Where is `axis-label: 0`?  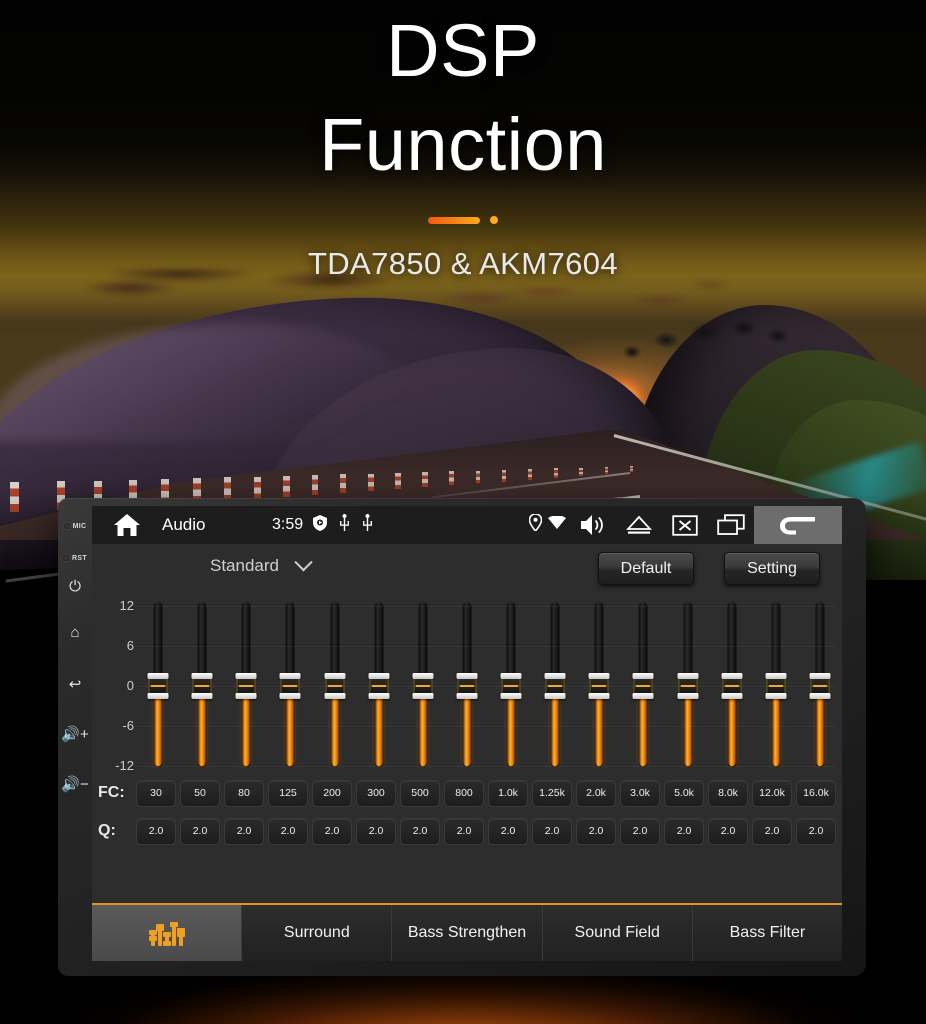
axis-label: 0 is located at coordinates (130, 685).